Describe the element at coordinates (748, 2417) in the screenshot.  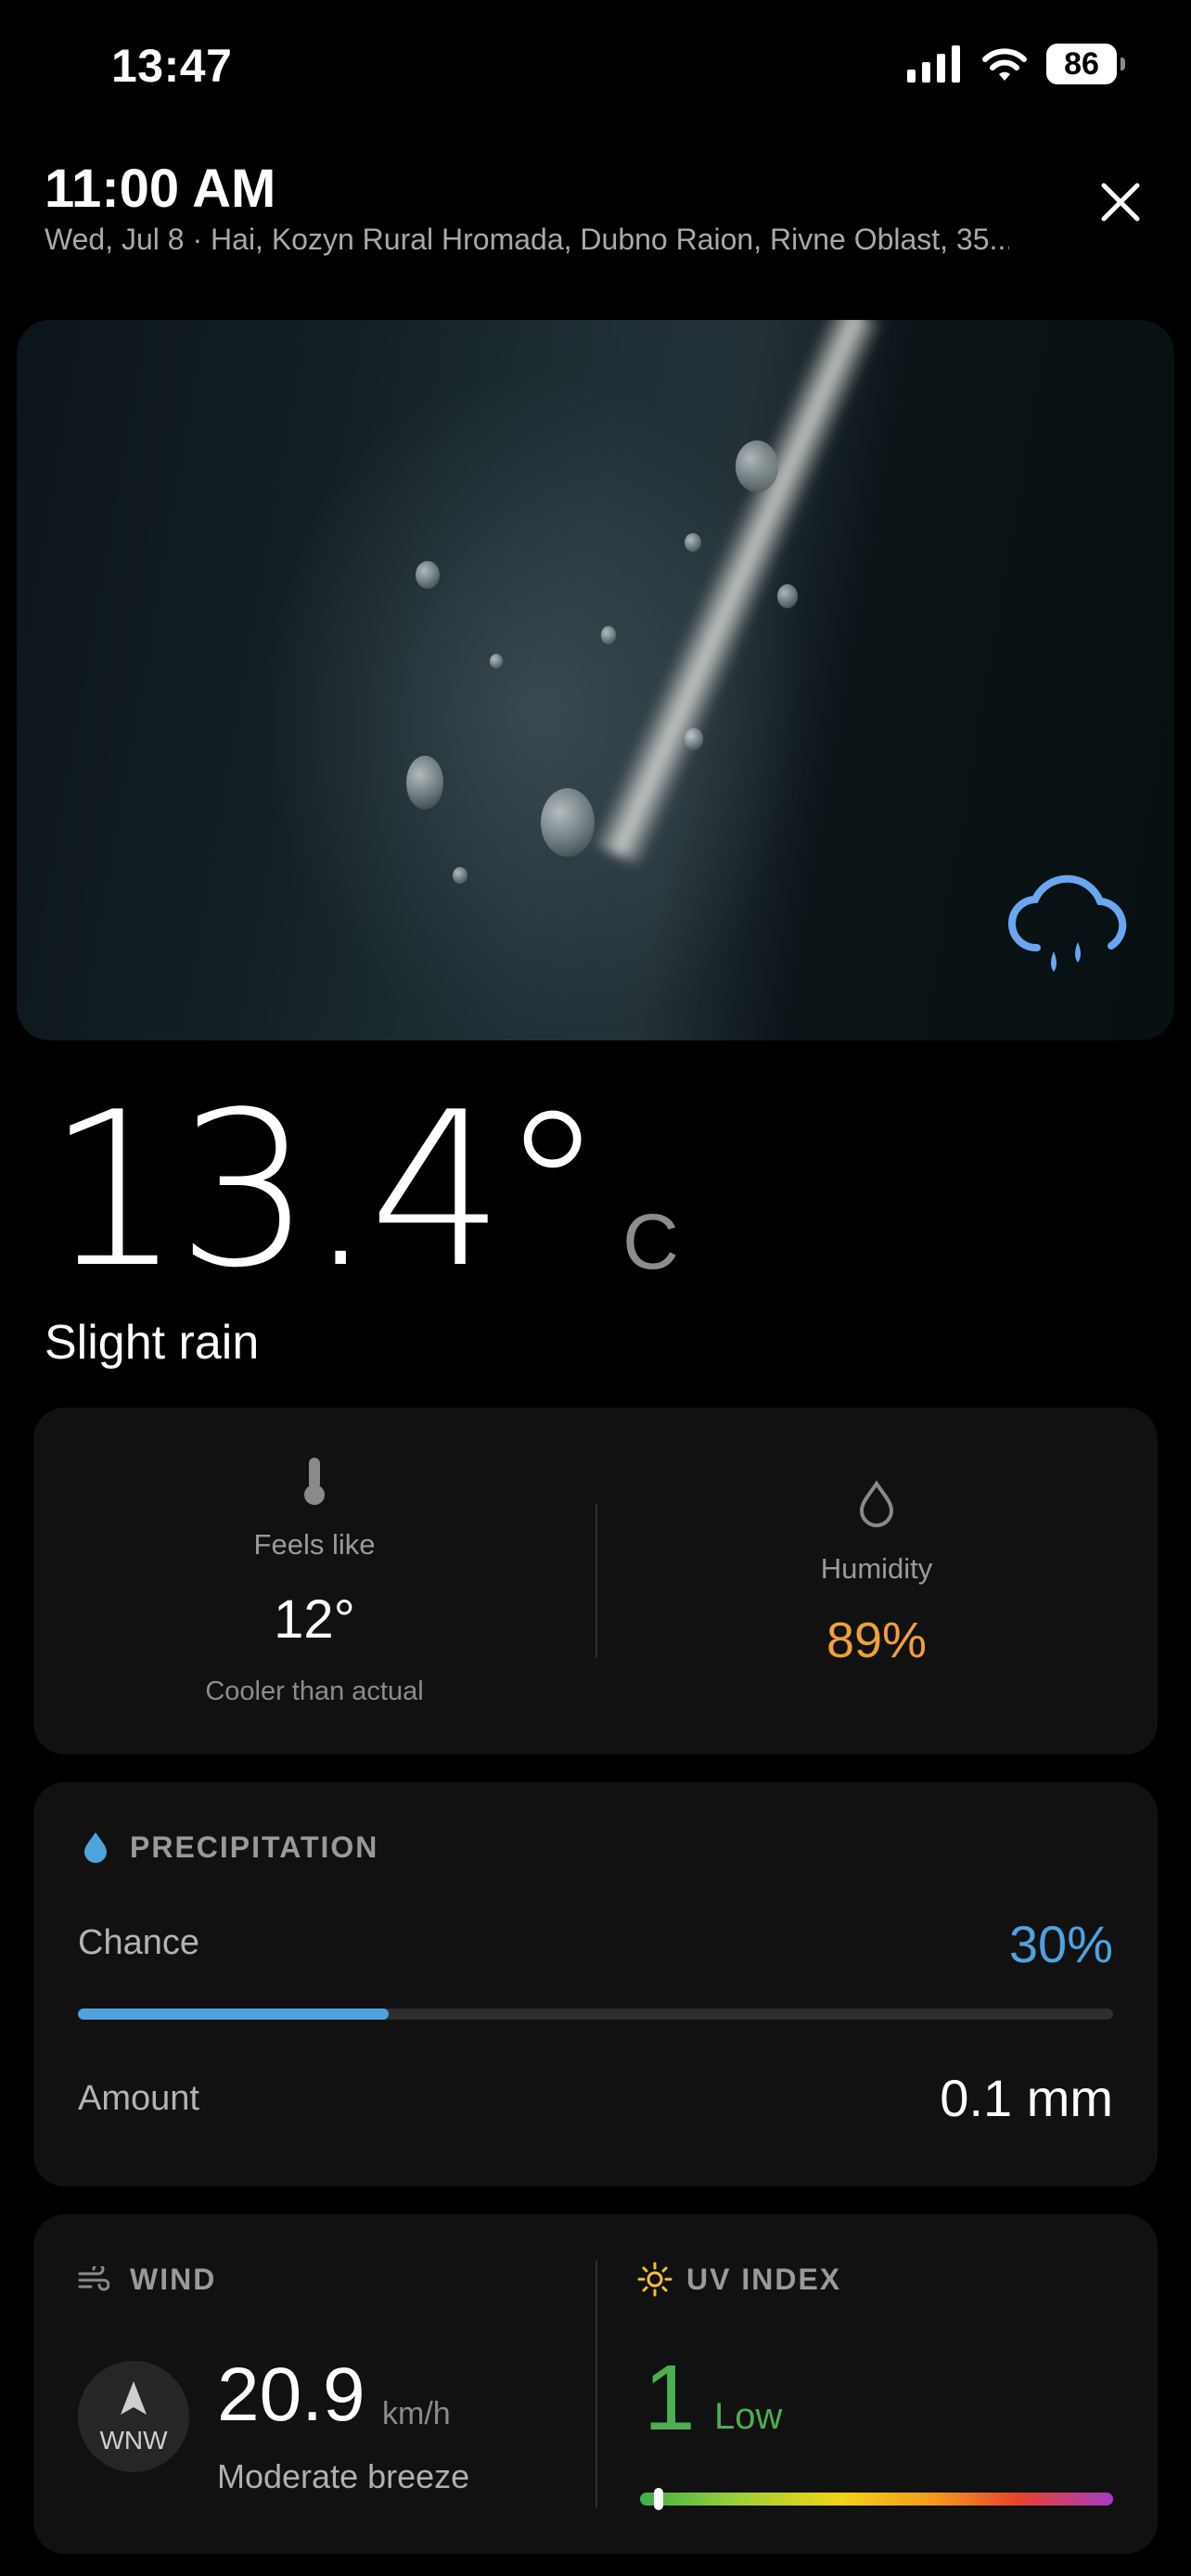
I see `uv-index-level: Low` at that location.